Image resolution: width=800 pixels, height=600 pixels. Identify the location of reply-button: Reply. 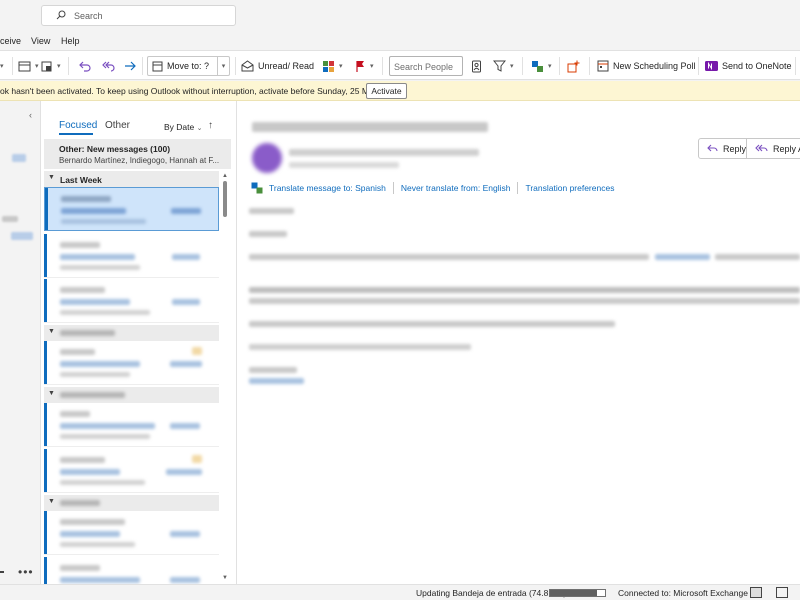
(723, 148).